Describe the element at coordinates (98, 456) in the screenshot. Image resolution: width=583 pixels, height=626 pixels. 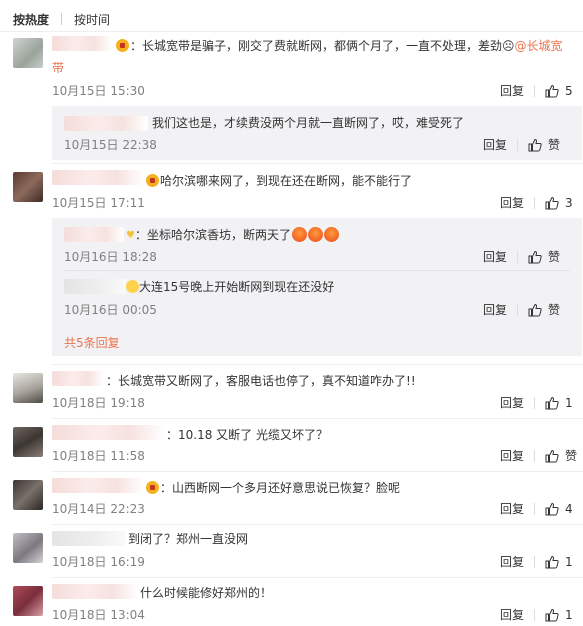
I see `comment-time: 10月18日 11:58` at that location.